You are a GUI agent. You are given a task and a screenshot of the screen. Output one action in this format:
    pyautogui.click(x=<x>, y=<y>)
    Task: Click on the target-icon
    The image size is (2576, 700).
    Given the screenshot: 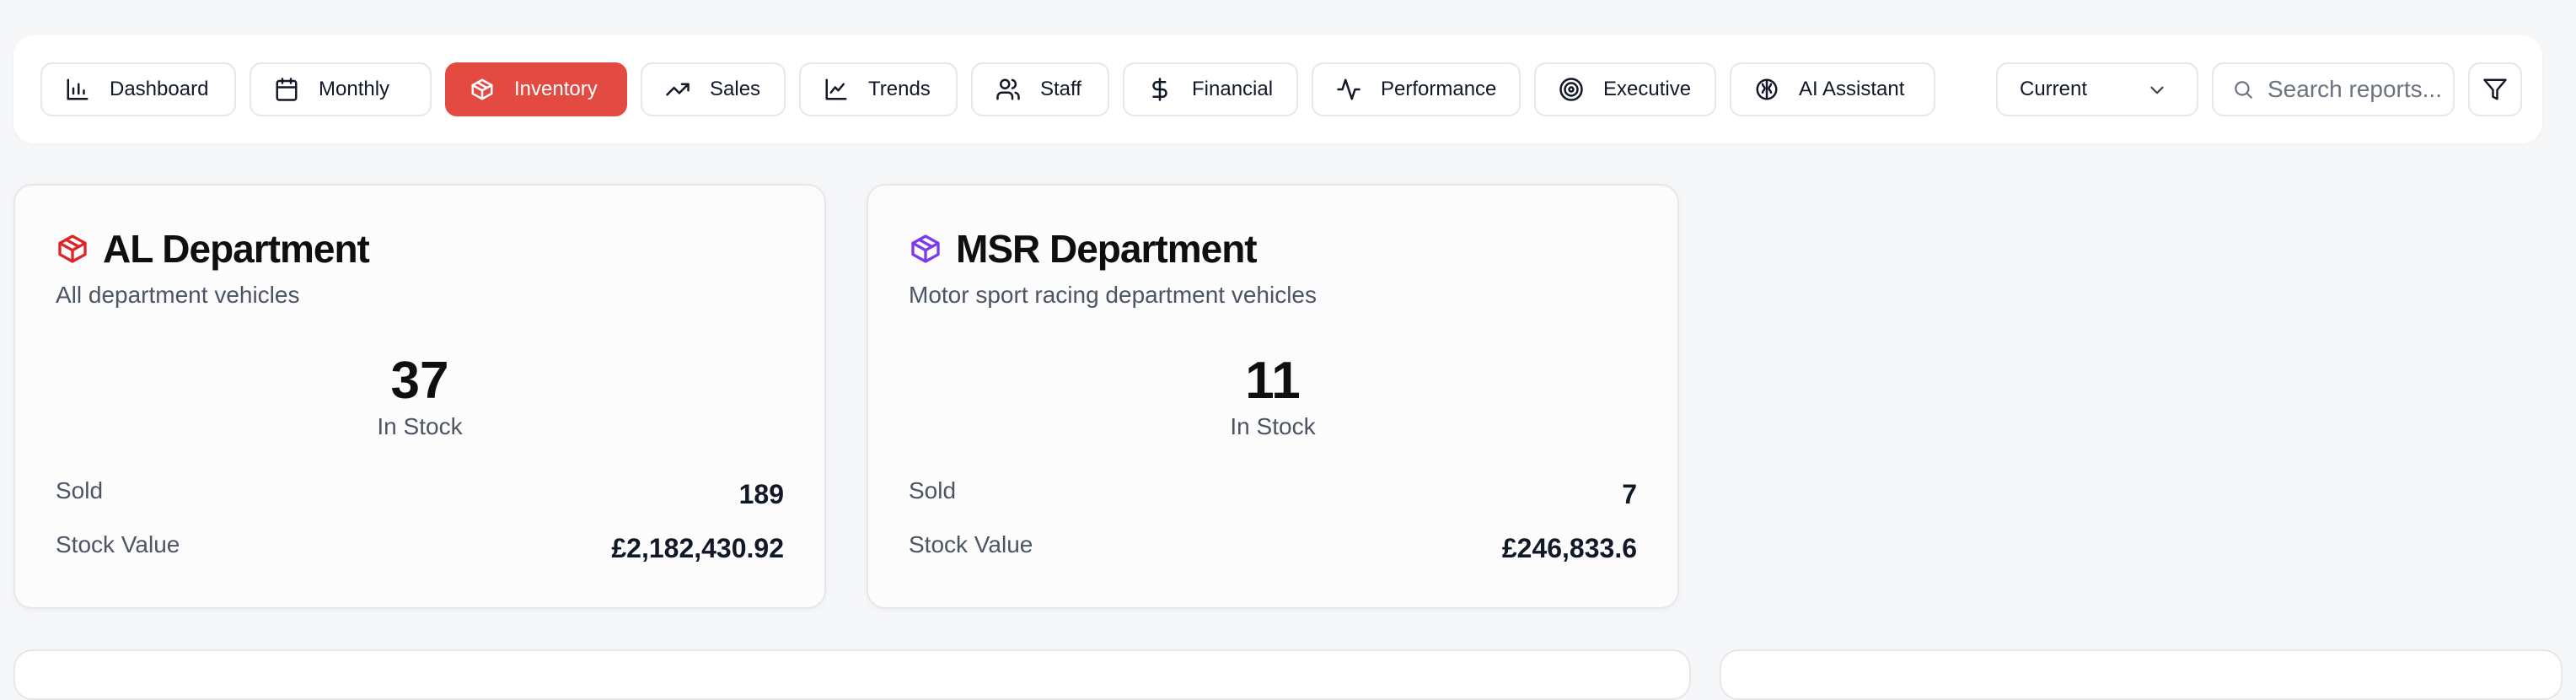 What is the action you would take?
    pyautogui.click(x=1571, y=89)
    